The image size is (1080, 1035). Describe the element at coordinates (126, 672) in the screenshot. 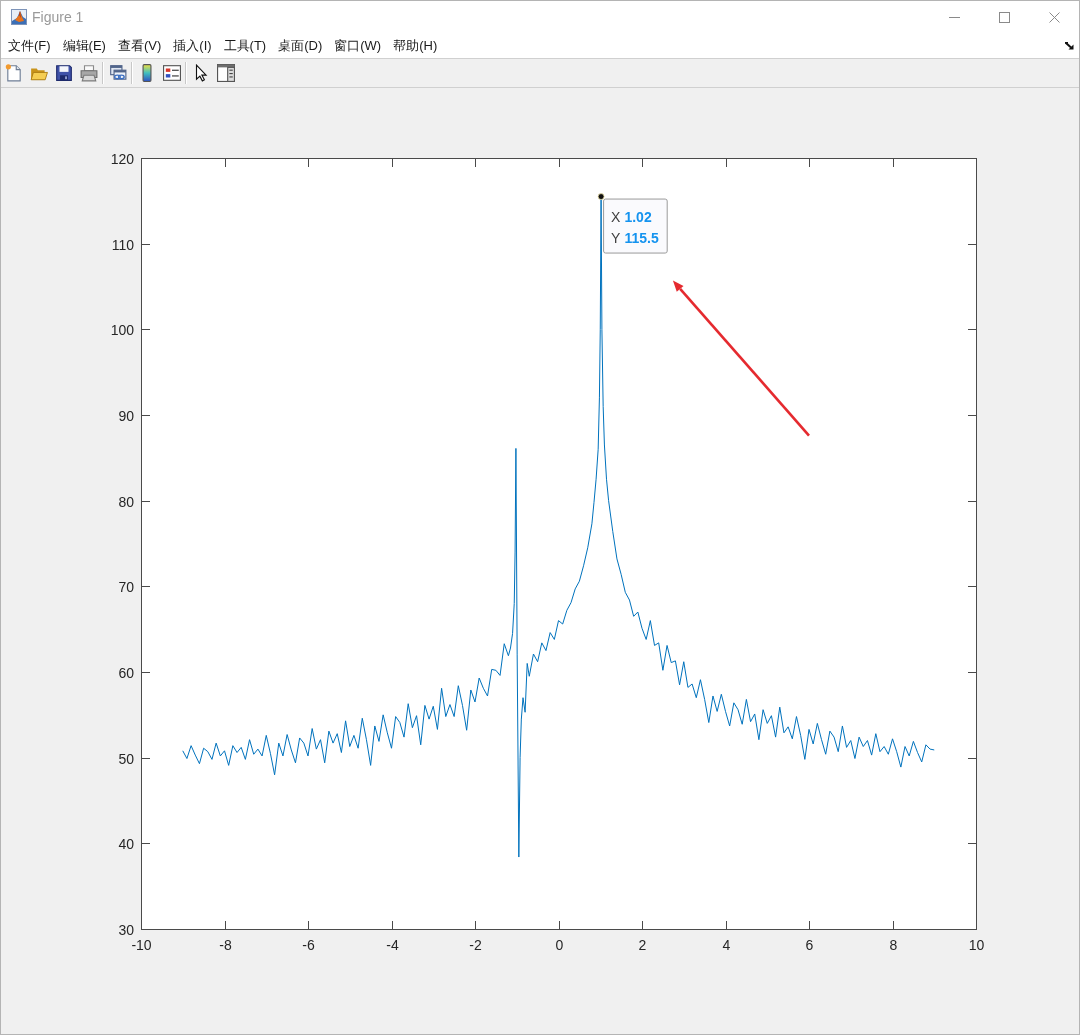

I see `y-tick-label: 60` at that location.